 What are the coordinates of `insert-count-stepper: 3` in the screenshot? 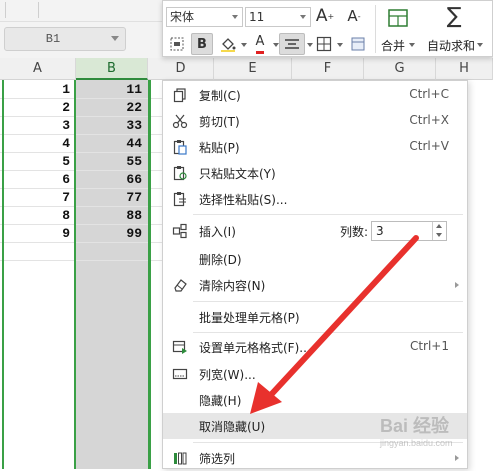 It's located at (409, 231).